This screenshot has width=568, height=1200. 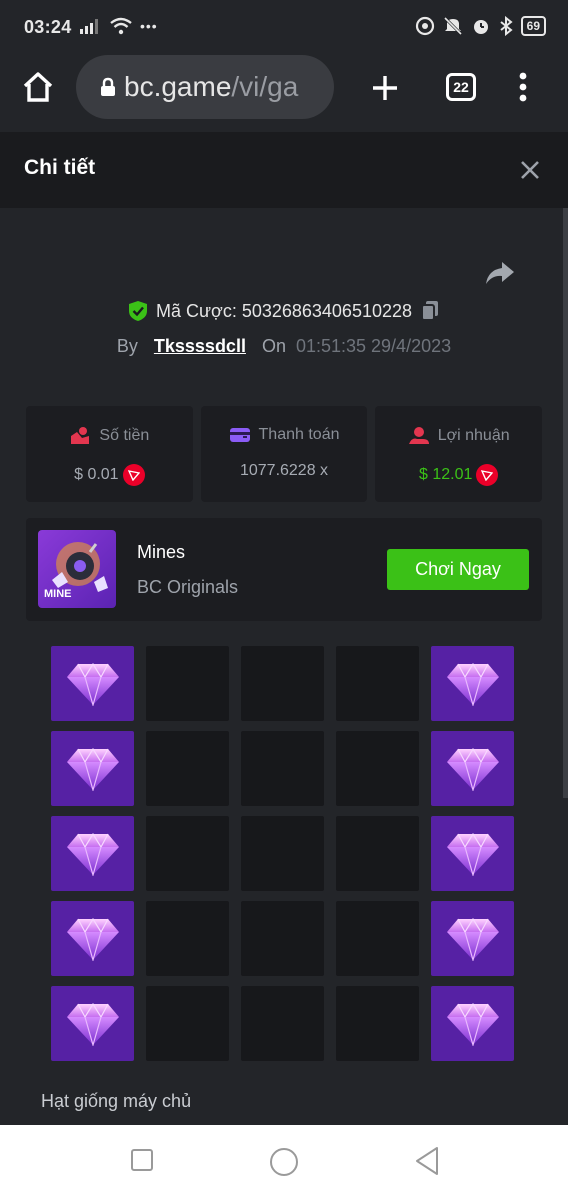 What do you see at coordinates (89, 26) in the screenshot?
I see `signal-icon` at bounding box center [89, 26].